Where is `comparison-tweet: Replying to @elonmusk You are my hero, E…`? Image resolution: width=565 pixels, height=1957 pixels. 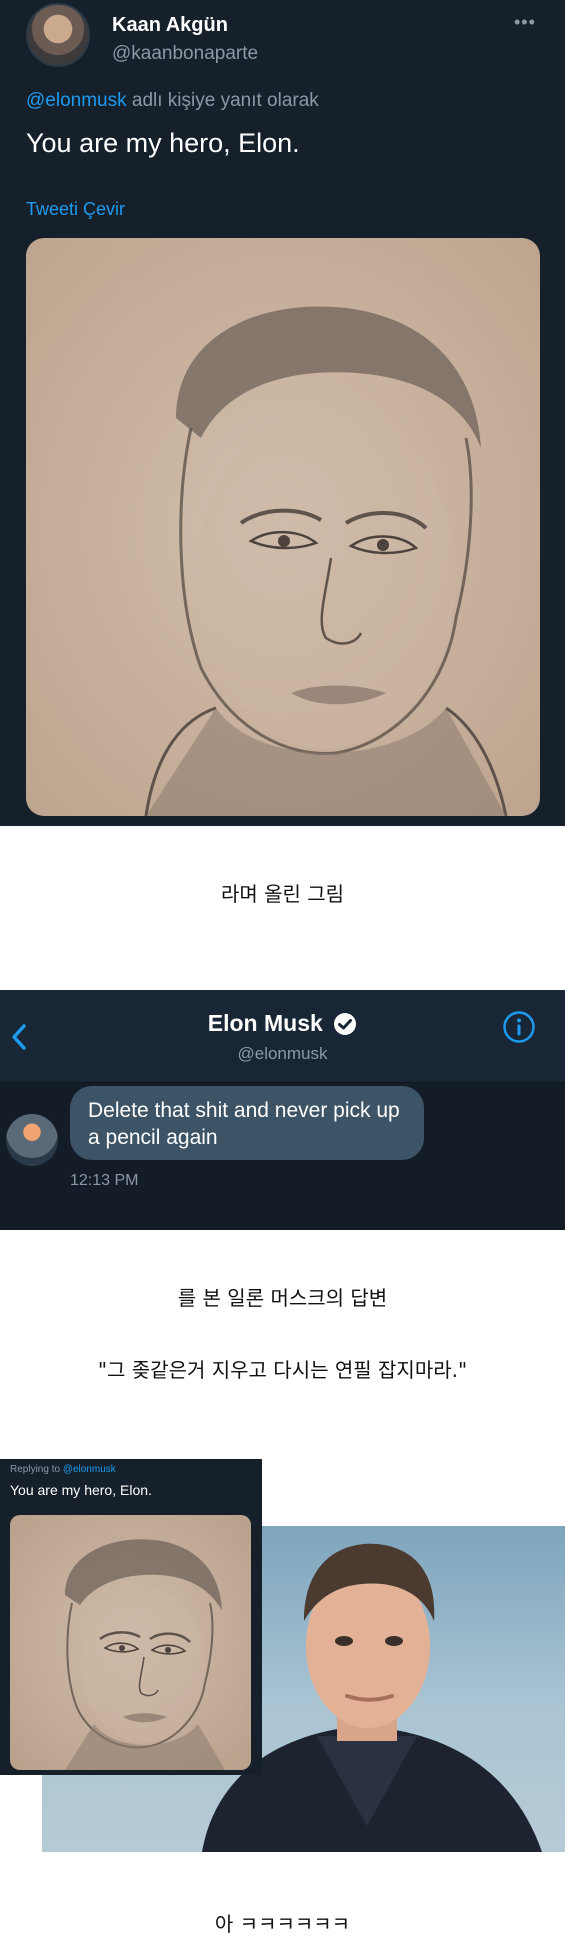
comparison-tweet: Replying to @elonmusk You are my hero, E… is located at coordinates (131, 1617).